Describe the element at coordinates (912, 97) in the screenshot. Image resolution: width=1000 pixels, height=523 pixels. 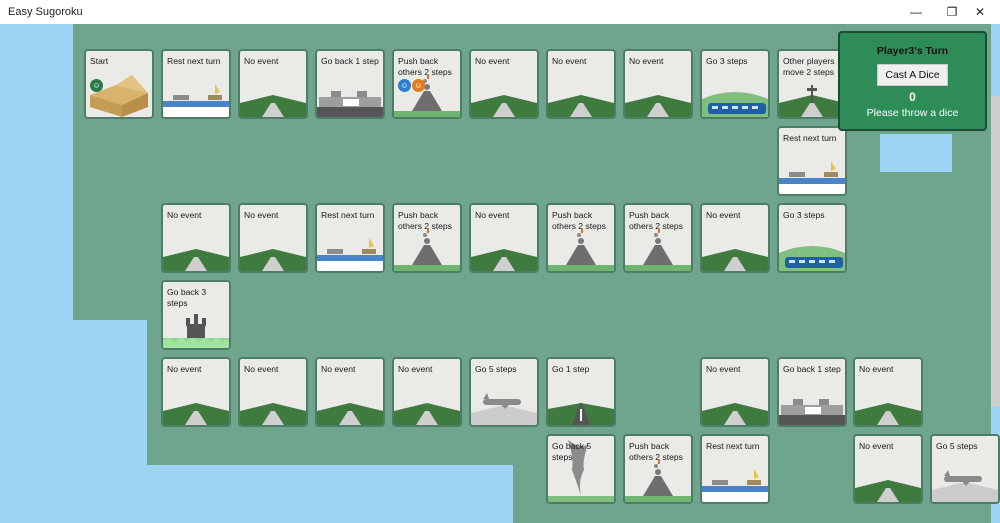
I see `dice-value: 0` at that location.